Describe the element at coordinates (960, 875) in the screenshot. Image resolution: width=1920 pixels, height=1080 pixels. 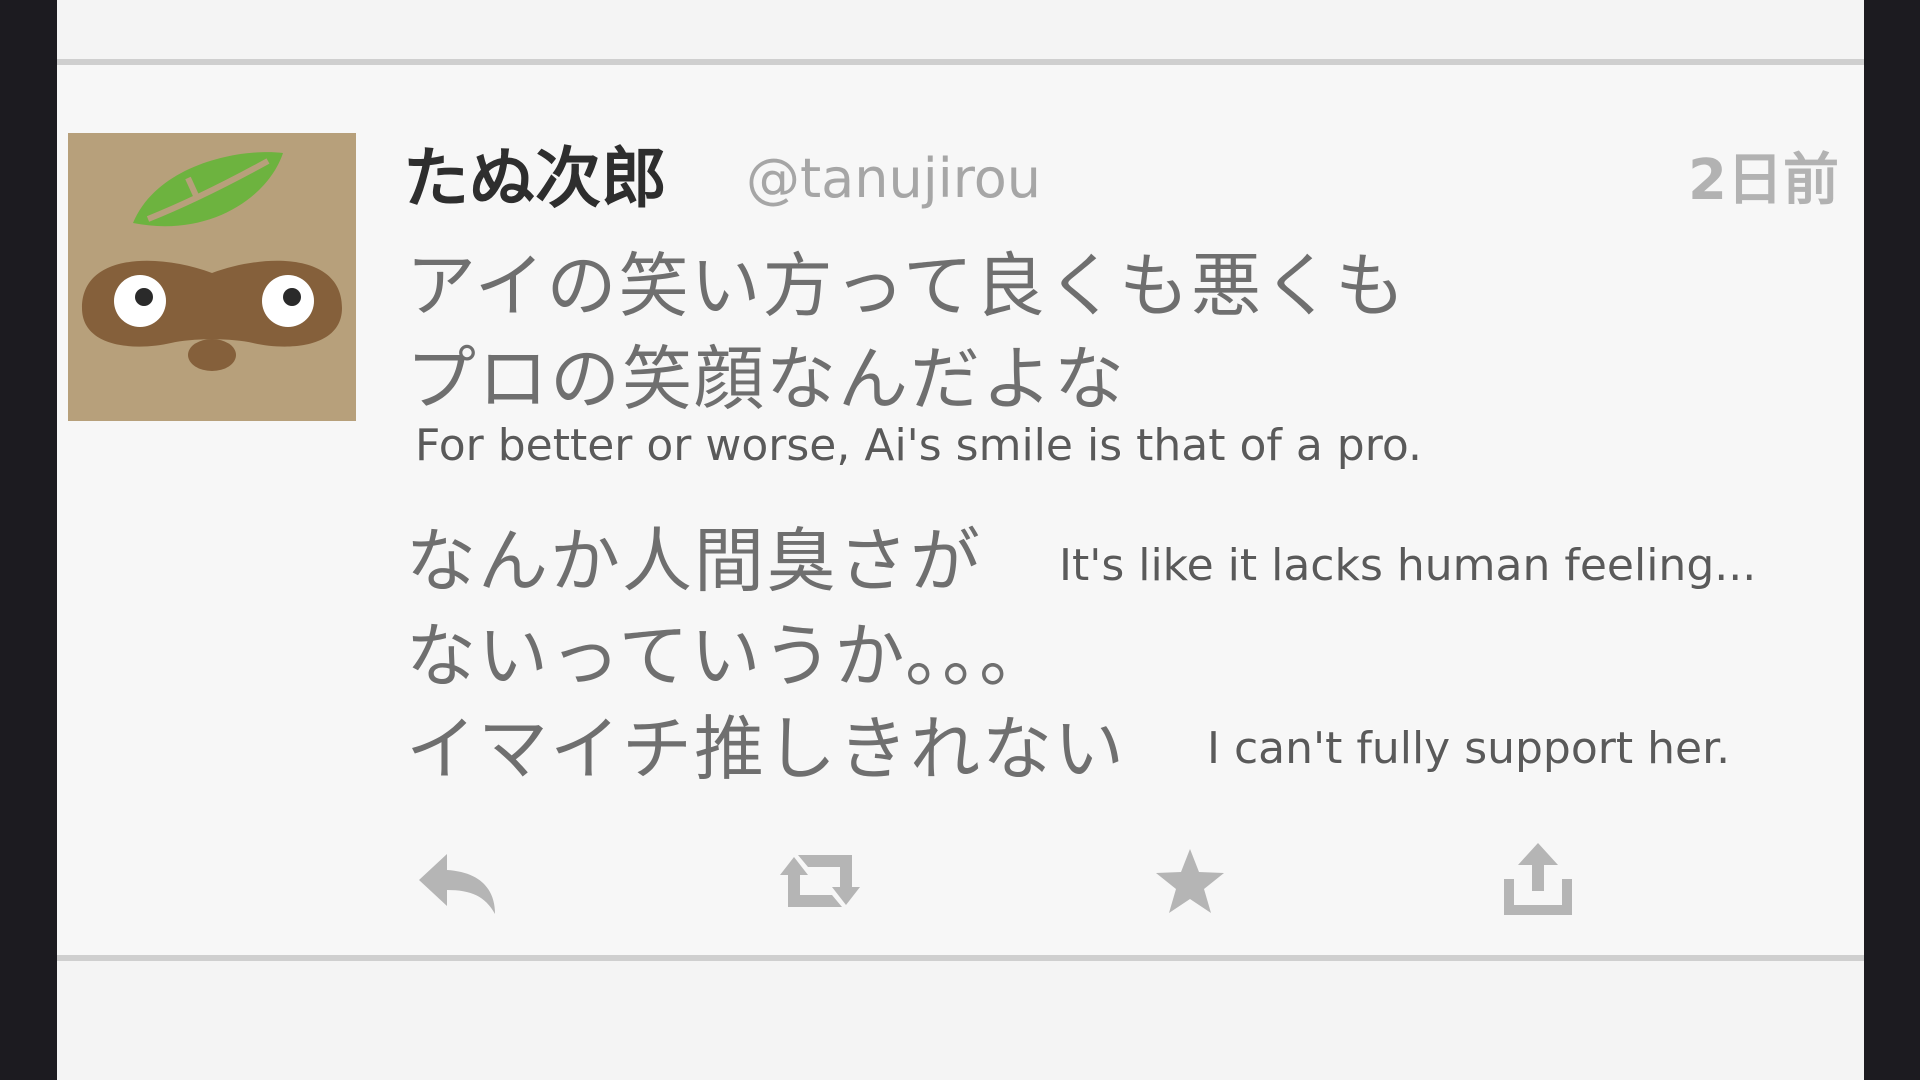
I see `tweet-actions` at that location.